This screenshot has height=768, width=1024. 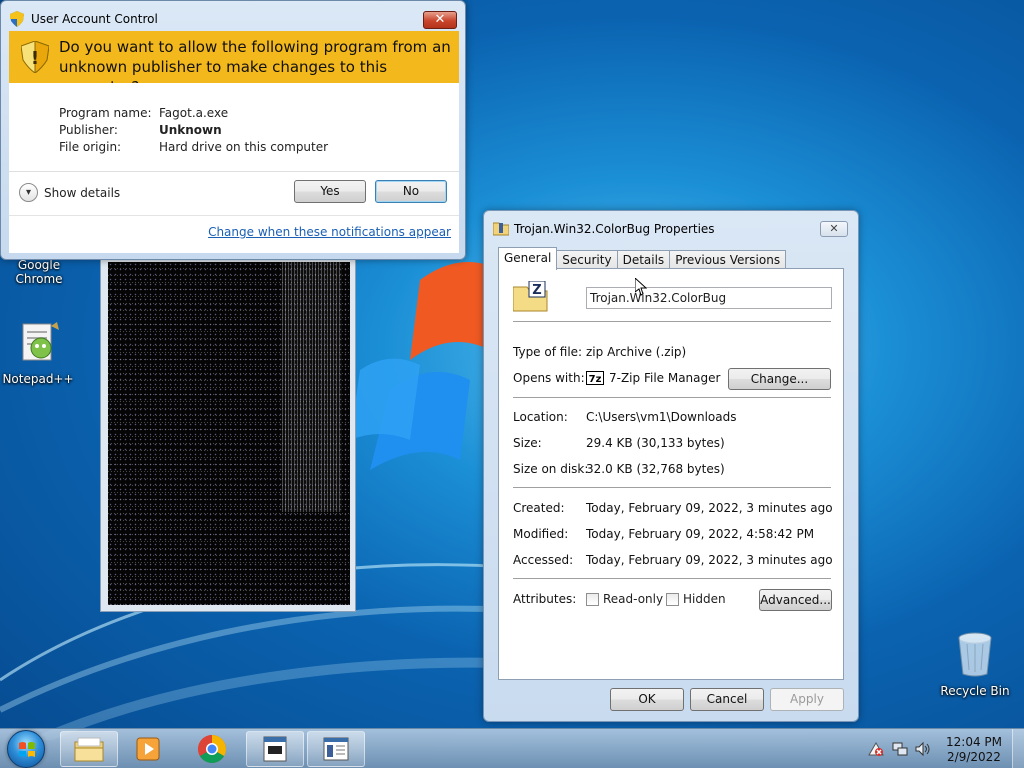 What do you see at coordinates (548, 352) in the screenshot?
I see `type-label: Type of file:` at bounding box center [548, 352].